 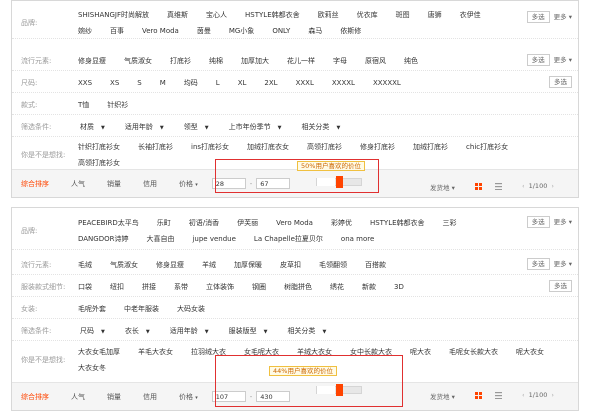 What do you see at coordinates (369, 287) in the screenshot?
I see `filter-option: 新款` at bounding box center [369, 287].